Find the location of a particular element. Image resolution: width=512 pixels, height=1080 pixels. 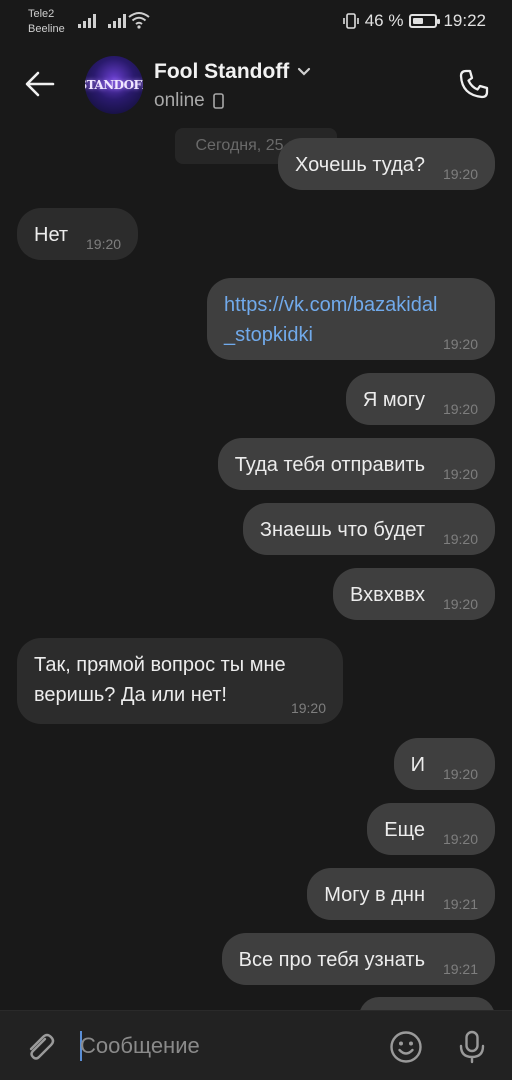

message-text-line-1: Так, прямой вопрос ты мне is located at coordinates (160, 665).